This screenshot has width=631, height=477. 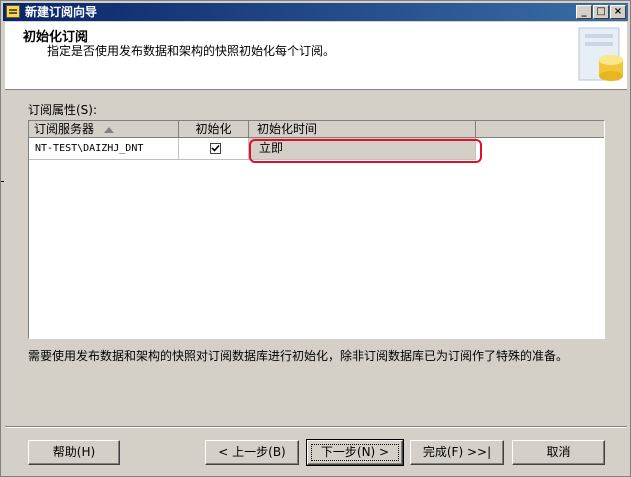 I want to click on column-header-subscriber-label: 订阅服务器, so click(x=64, y=129).